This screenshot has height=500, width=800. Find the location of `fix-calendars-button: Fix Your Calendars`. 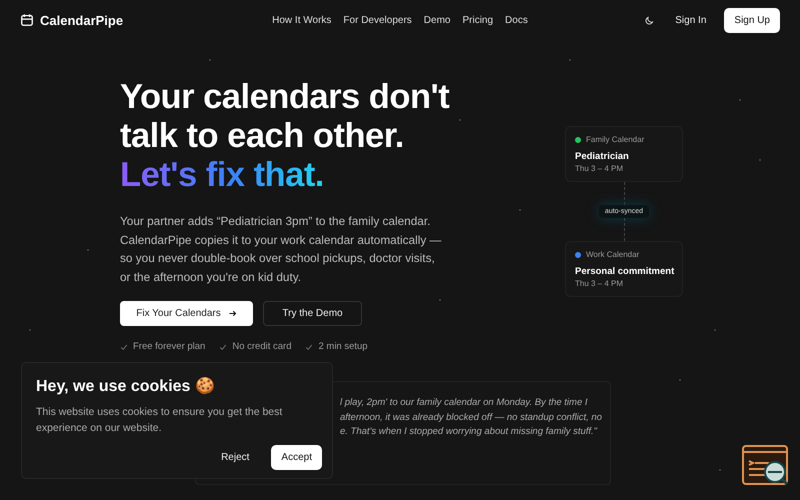

fix-calendars-button: Fix Your Calendars is located at coordinates (186, 313).